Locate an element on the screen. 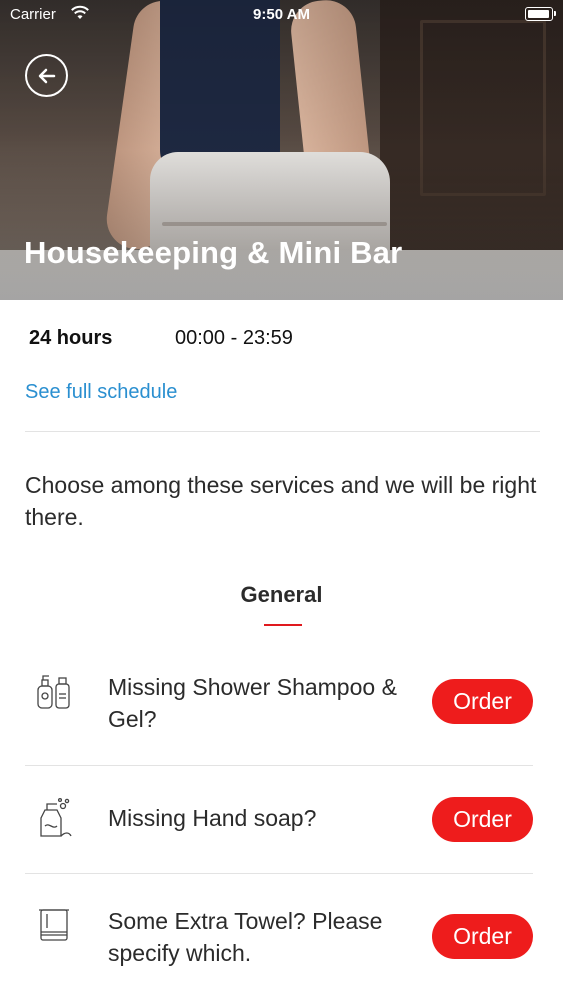 The height and width of the screenshot is (1000, 563). section-title: General is located at coordinates (281, 594).